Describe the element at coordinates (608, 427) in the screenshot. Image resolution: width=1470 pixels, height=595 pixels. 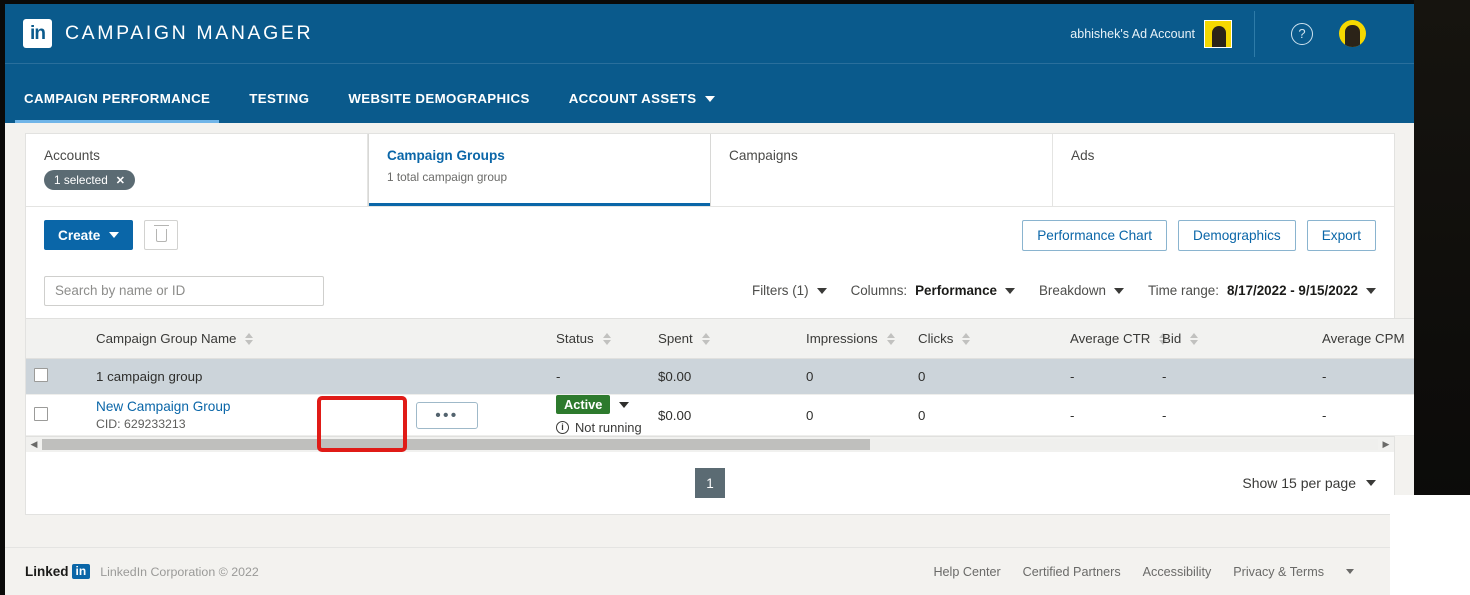
I see `status-note-label: Not running` at that location.